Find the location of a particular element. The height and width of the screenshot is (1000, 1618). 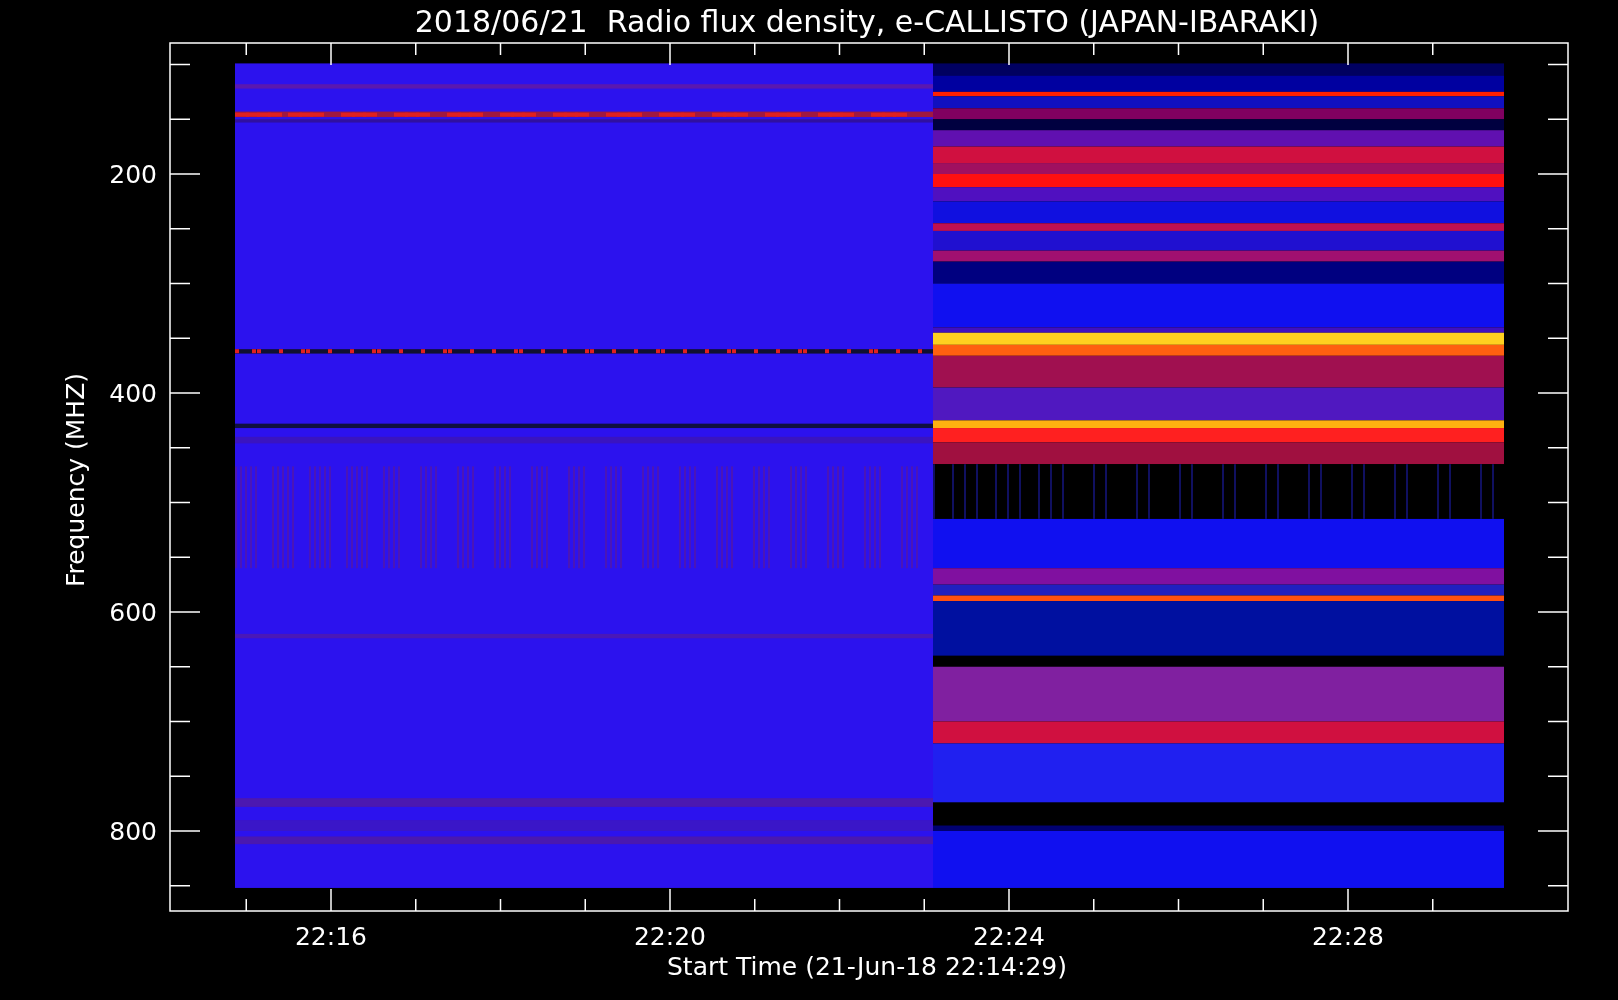

x-tick-label: 22:16 is located at coordinates (331, 936).